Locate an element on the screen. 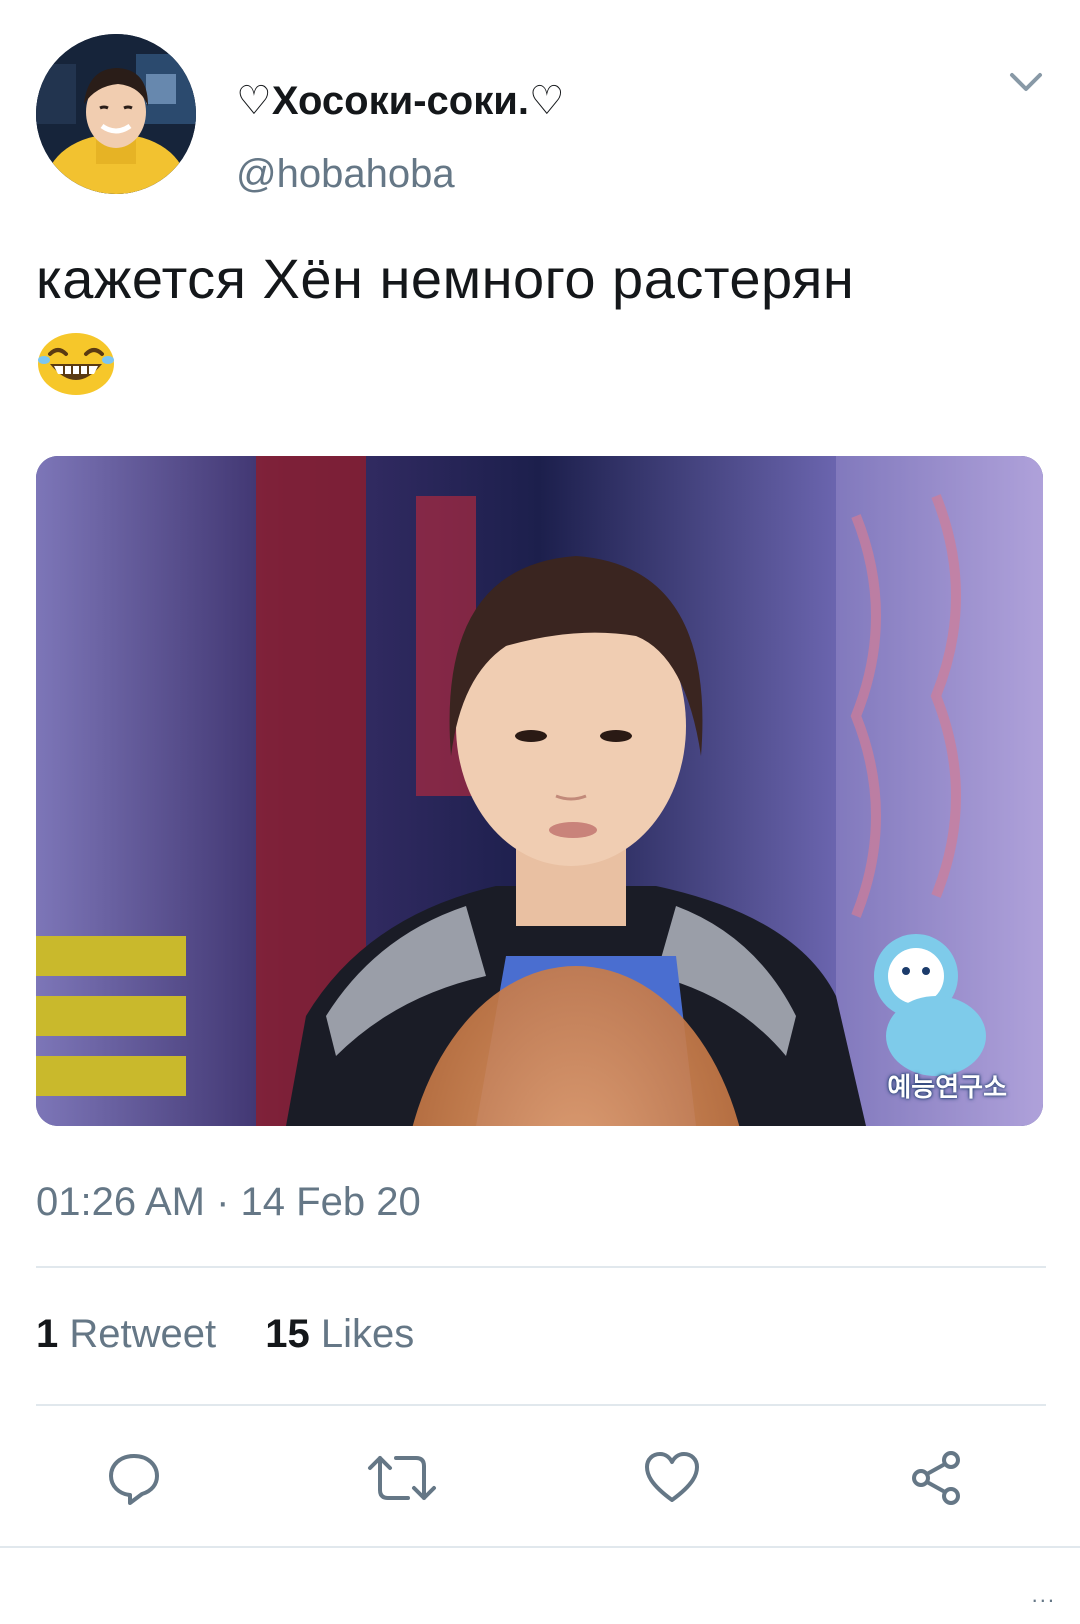  share-button is located at coordinates (936, 1478).